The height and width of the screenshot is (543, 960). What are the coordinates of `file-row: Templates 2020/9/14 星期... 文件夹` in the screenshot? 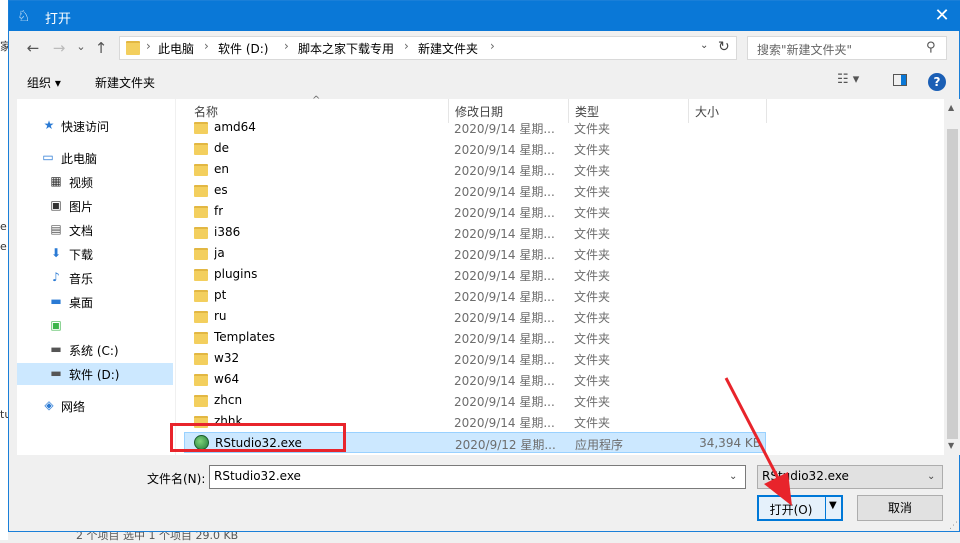 It's located at (475, 337).